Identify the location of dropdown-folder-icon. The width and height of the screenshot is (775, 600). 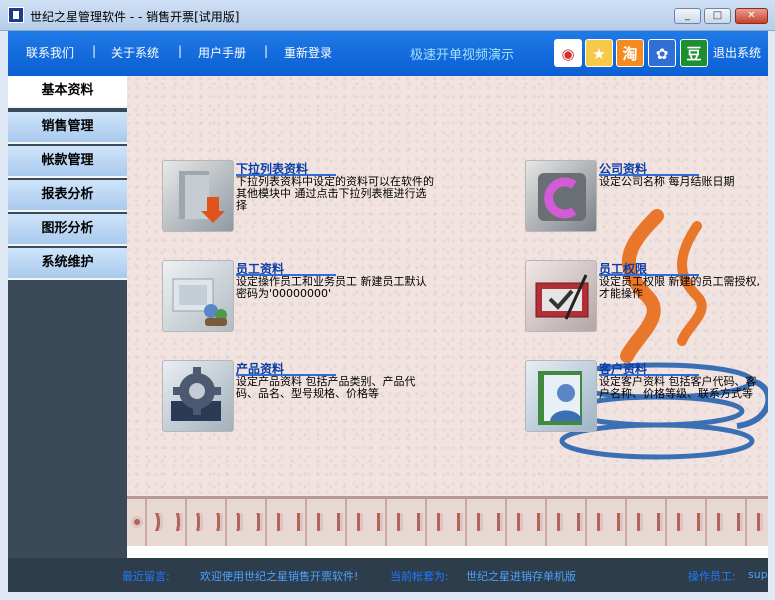
(198, 196).